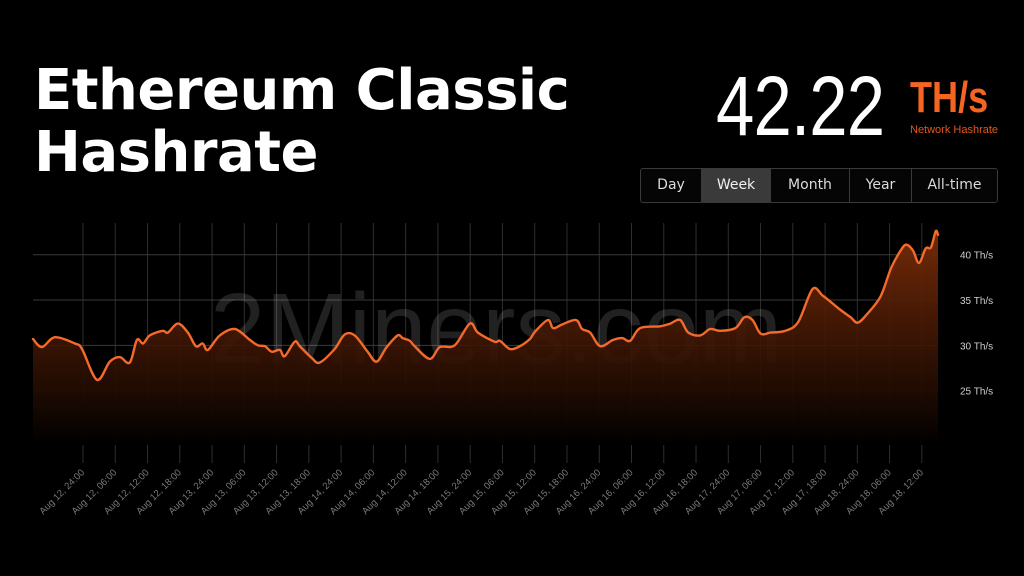 The height and width of the screenshot is (576, 1024). I want to click on range-button-day: Day, so click(671, 185).